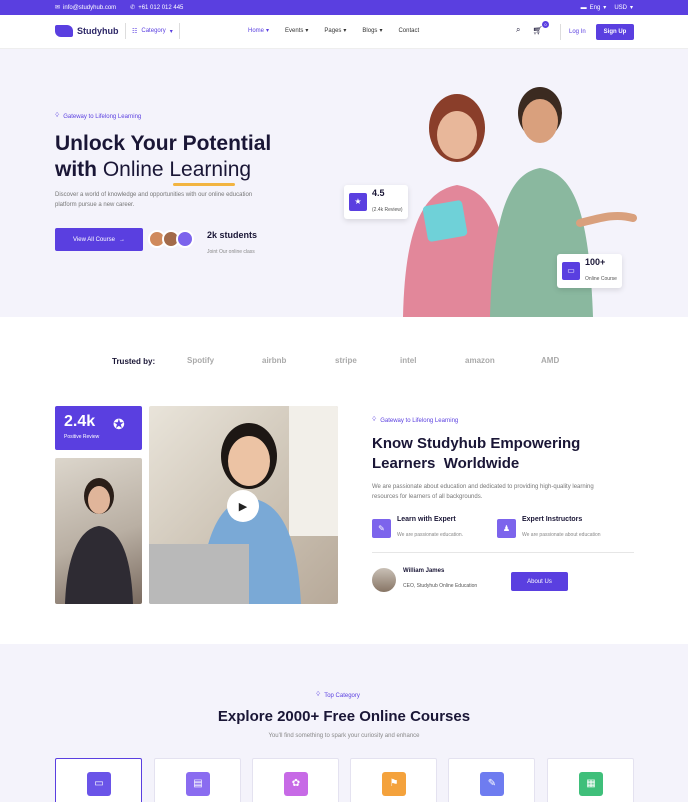 The width and height of the screenshot is (688, 802). I want to click on category-icon: ✎, so click(492, 784).